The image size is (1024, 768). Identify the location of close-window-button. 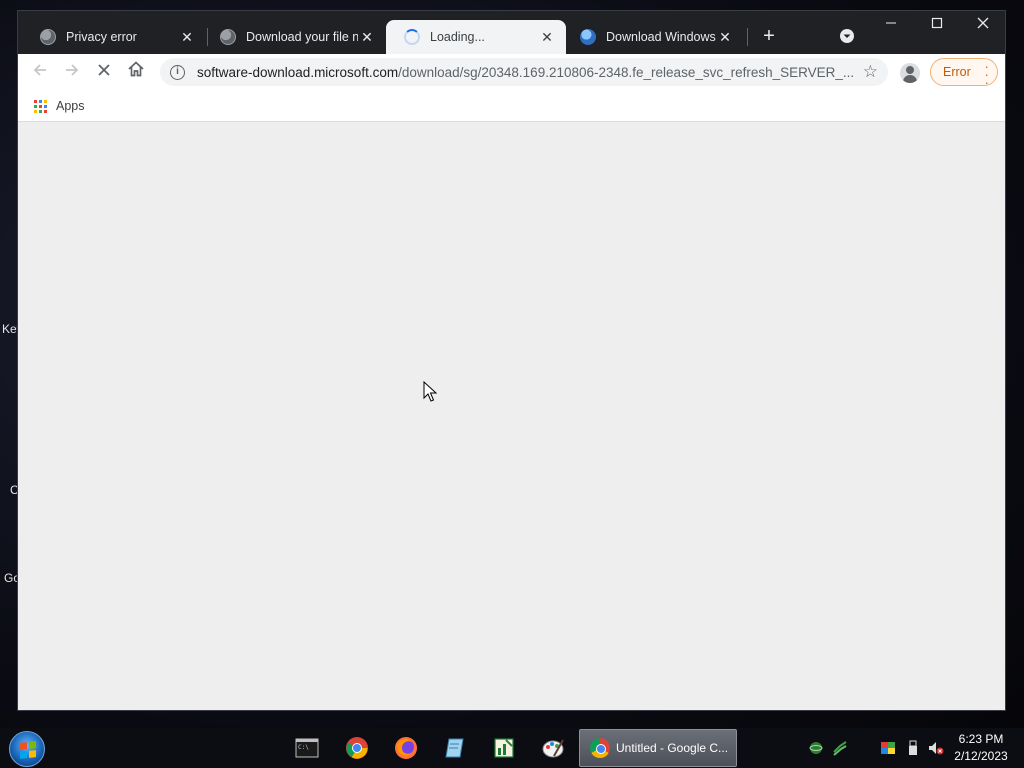
(983, 26).